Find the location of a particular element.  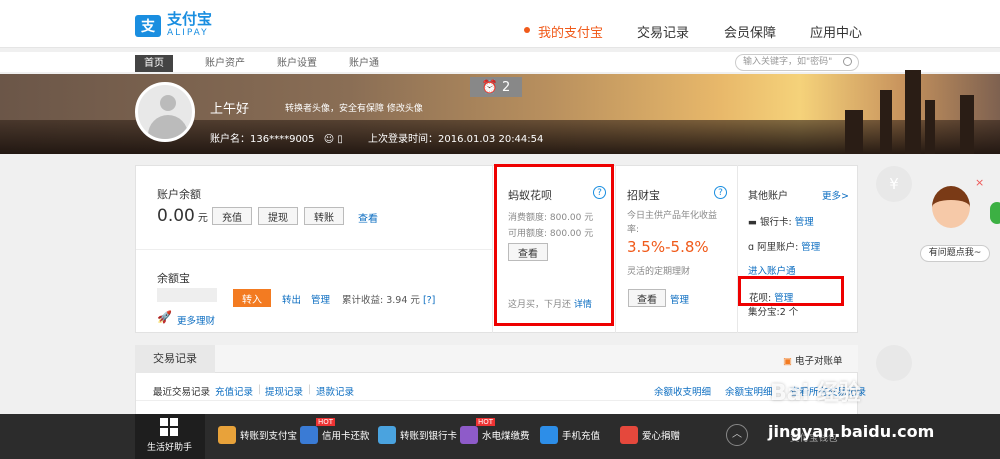

statement-icon: ▣ is located at coordinates (787, 361).